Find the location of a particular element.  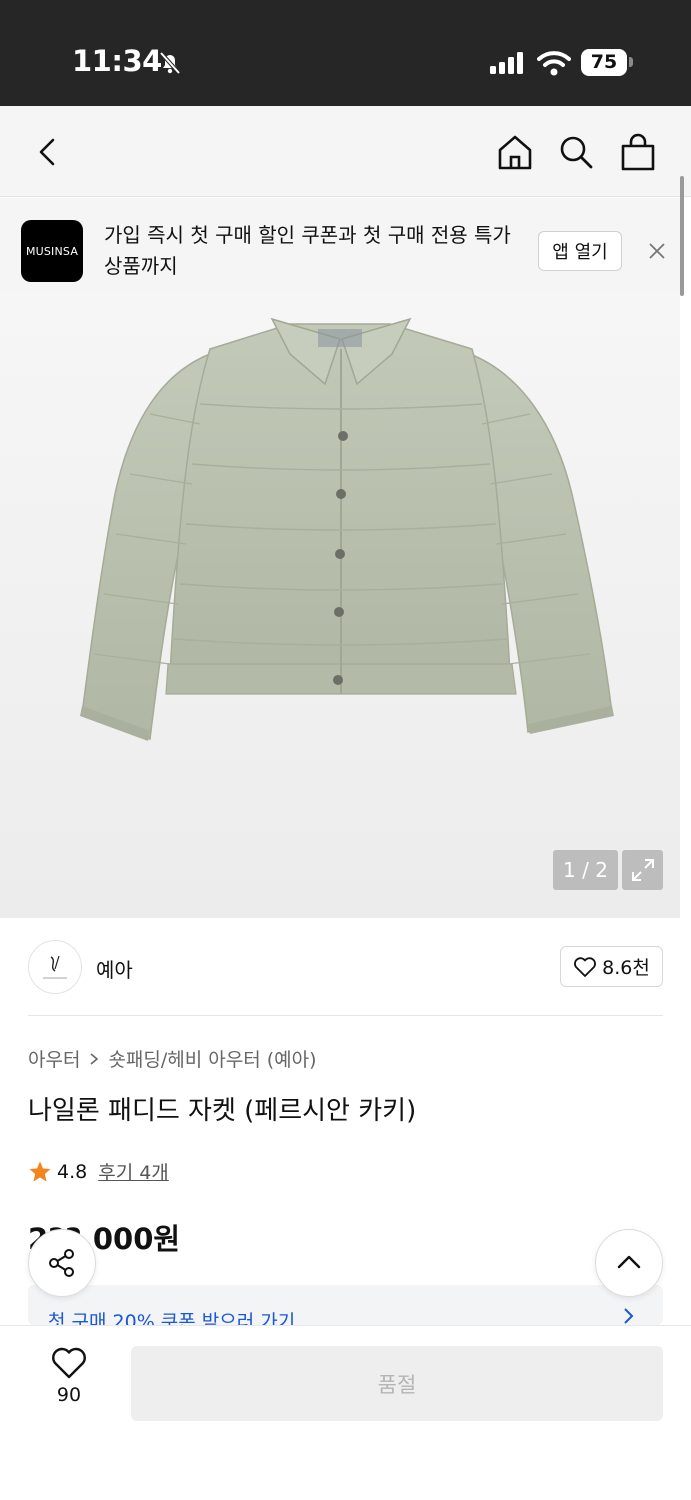

brand-logo is located at coordinates (55, 967).